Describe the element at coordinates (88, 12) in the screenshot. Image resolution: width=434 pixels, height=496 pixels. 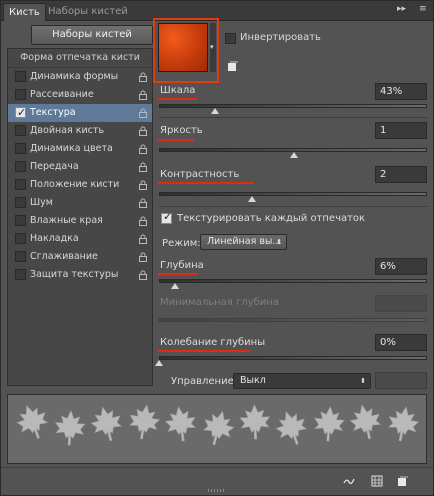
I see `tab-brush-presets: Наборы кистей` at that location.